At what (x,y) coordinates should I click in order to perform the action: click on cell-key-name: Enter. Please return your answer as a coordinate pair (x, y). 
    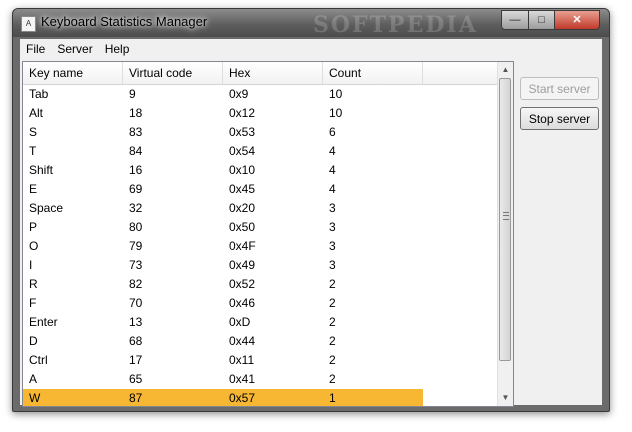
    Looking at the image, I should click on (43, 322).